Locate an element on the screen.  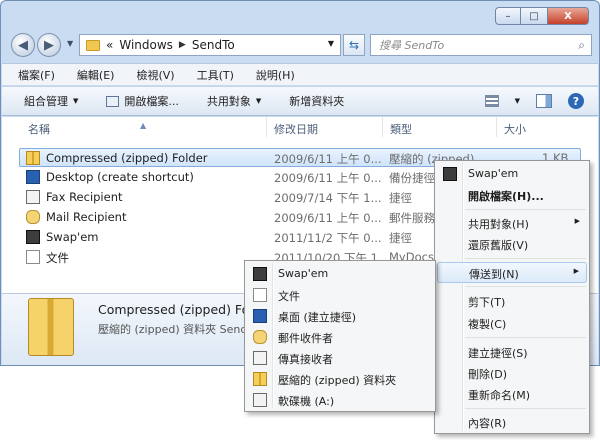
sendto-item-mail-recipient: 郵件收件者 is located at coordinates (340, 337).